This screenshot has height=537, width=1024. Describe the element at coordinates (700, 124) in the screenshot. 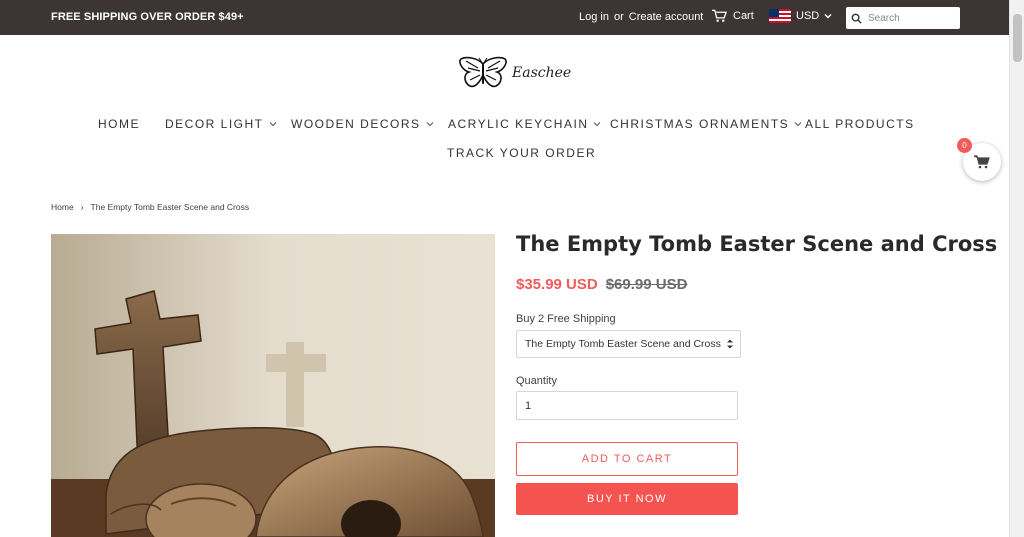

I see `nav-christmas-ornaments-label: CHRISTMAS ORNAMENTS` at that location.